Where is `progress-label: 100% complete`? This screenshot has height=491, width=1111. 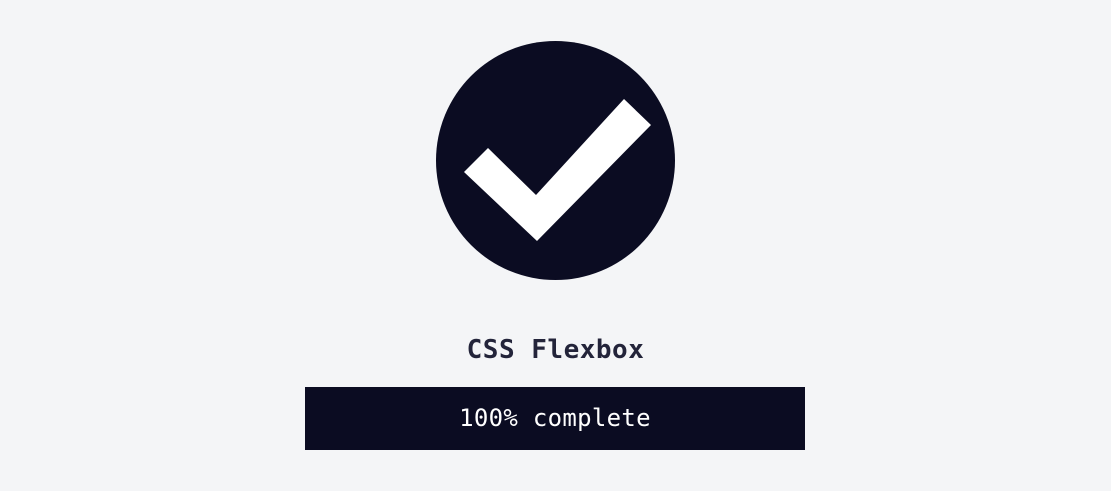 progress-label: 100% complete is located at coordinates (555, 418).